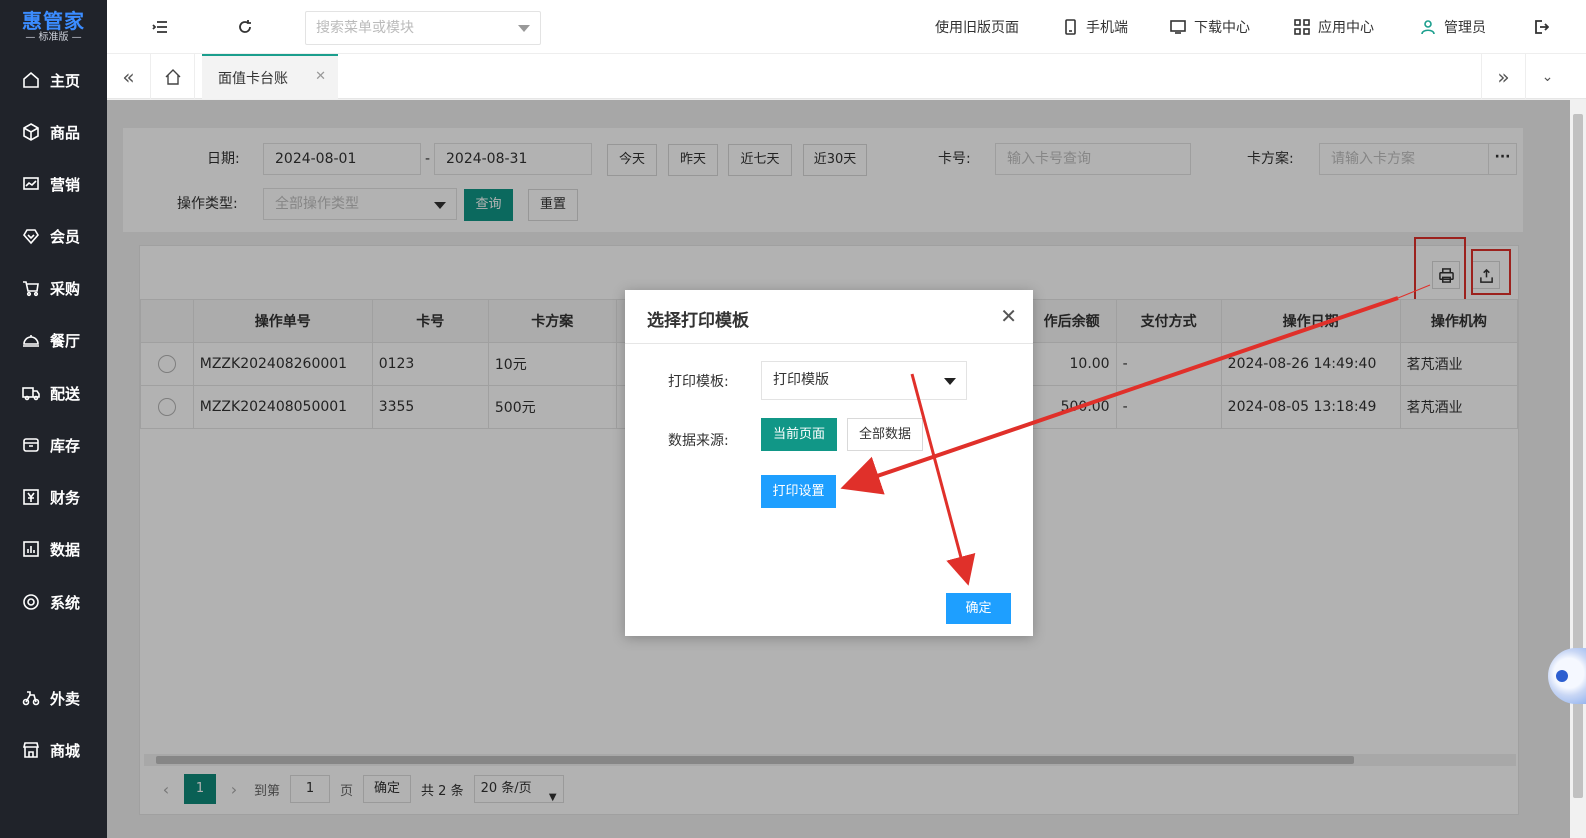 The width and height of the screenshot is (1586, 838). What do you see at coordinates (53, 21) in the screenshot?
I see `logo-title: 惠管家` at bounding box center [53, 21].